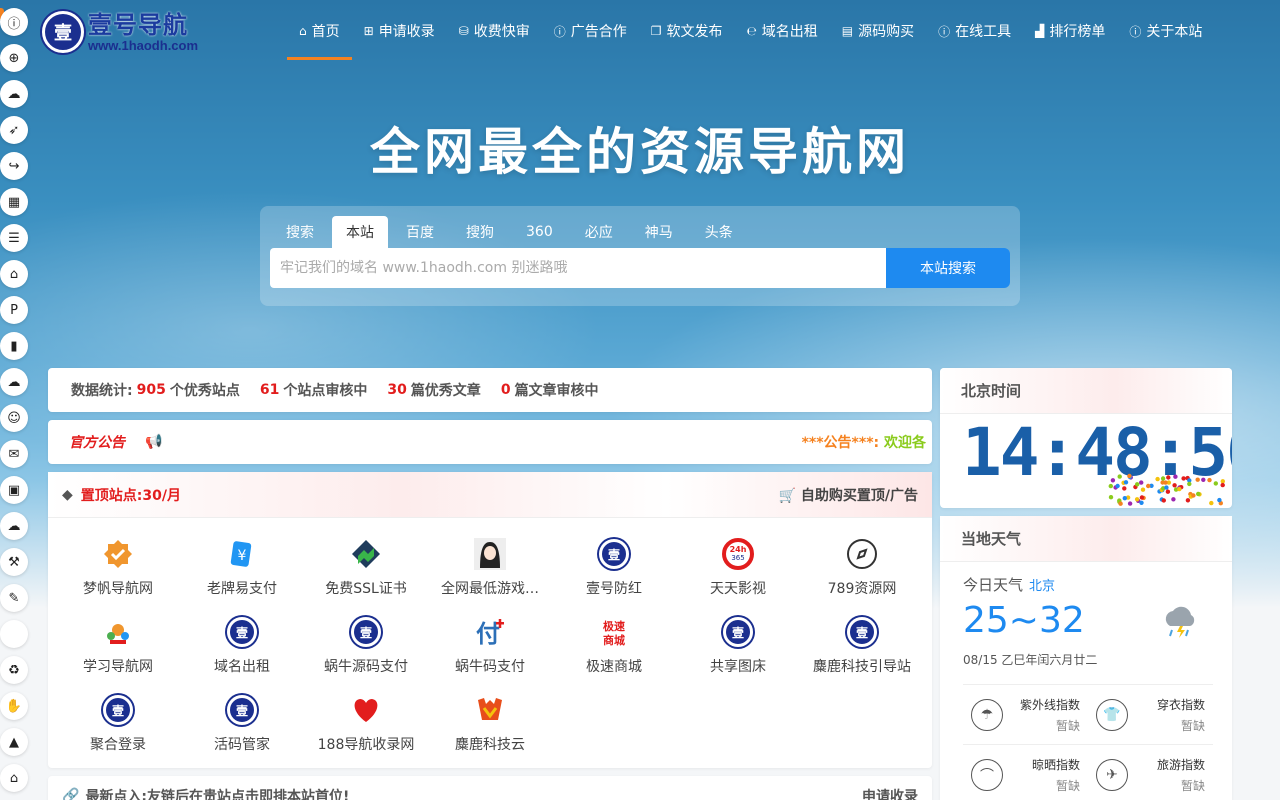  I want to click on handshake-icon: ✋, so click(14, 706).